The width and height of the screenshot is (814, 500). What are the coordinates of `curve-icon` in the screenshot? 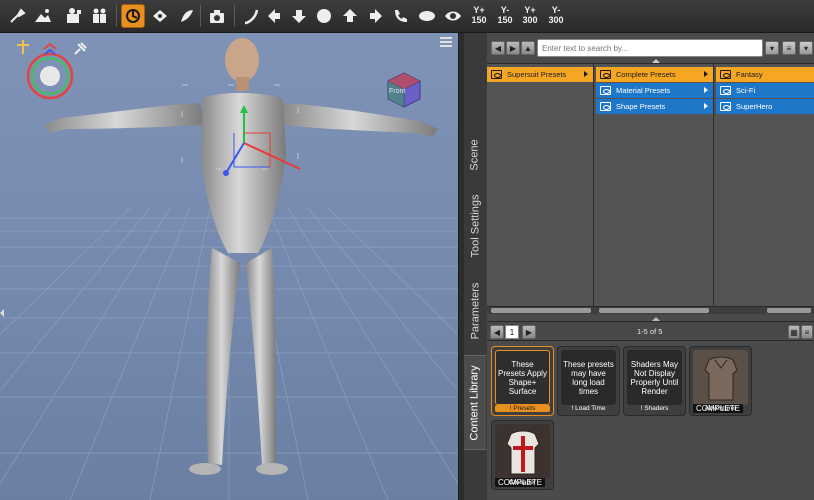 It's located at (251, 16).